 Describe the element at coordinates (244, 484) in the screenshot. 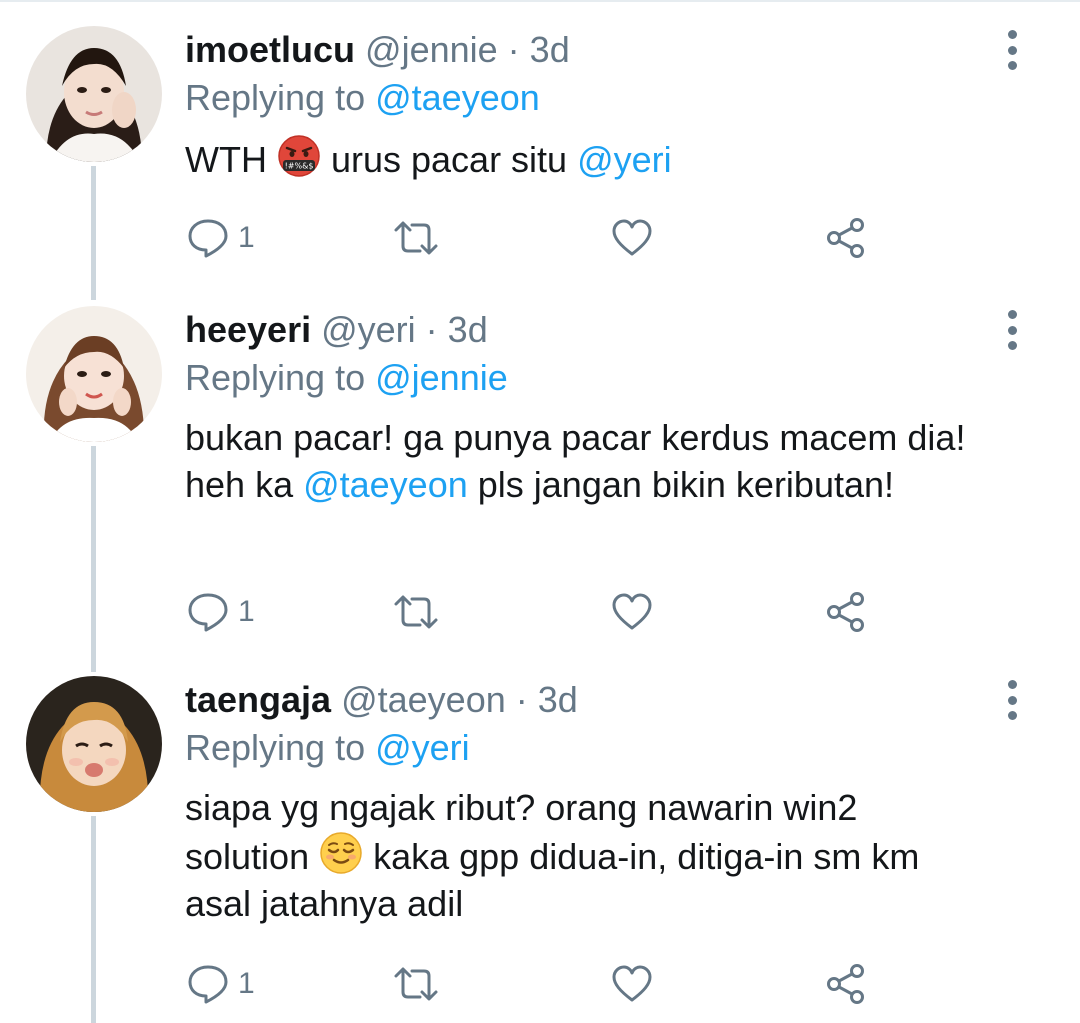

I see `tweet-text-segment: heh ka` at that location.